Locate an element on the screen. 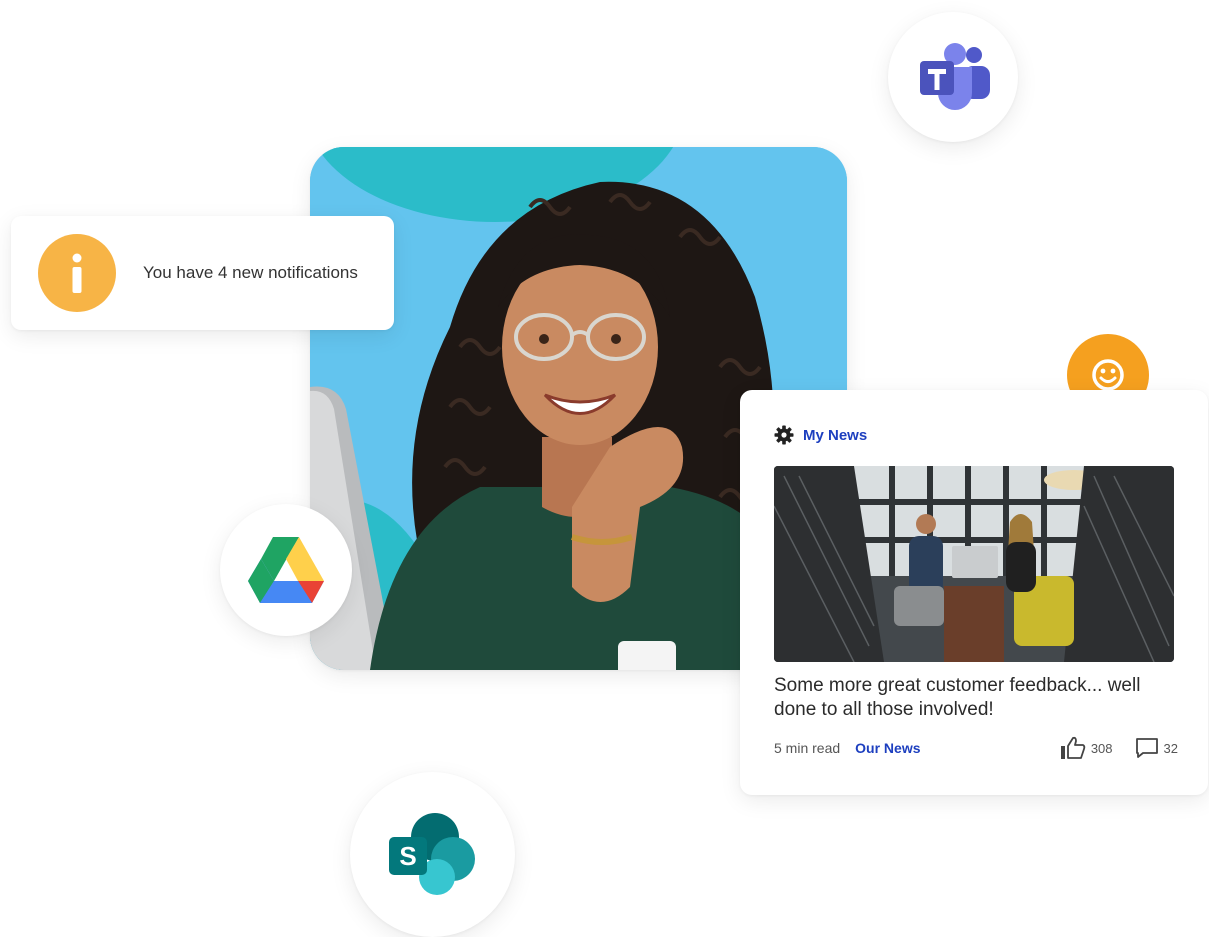 The height and width of the screenshot is (937, 1209). news-header: My News is located at coordinates (820, 435).